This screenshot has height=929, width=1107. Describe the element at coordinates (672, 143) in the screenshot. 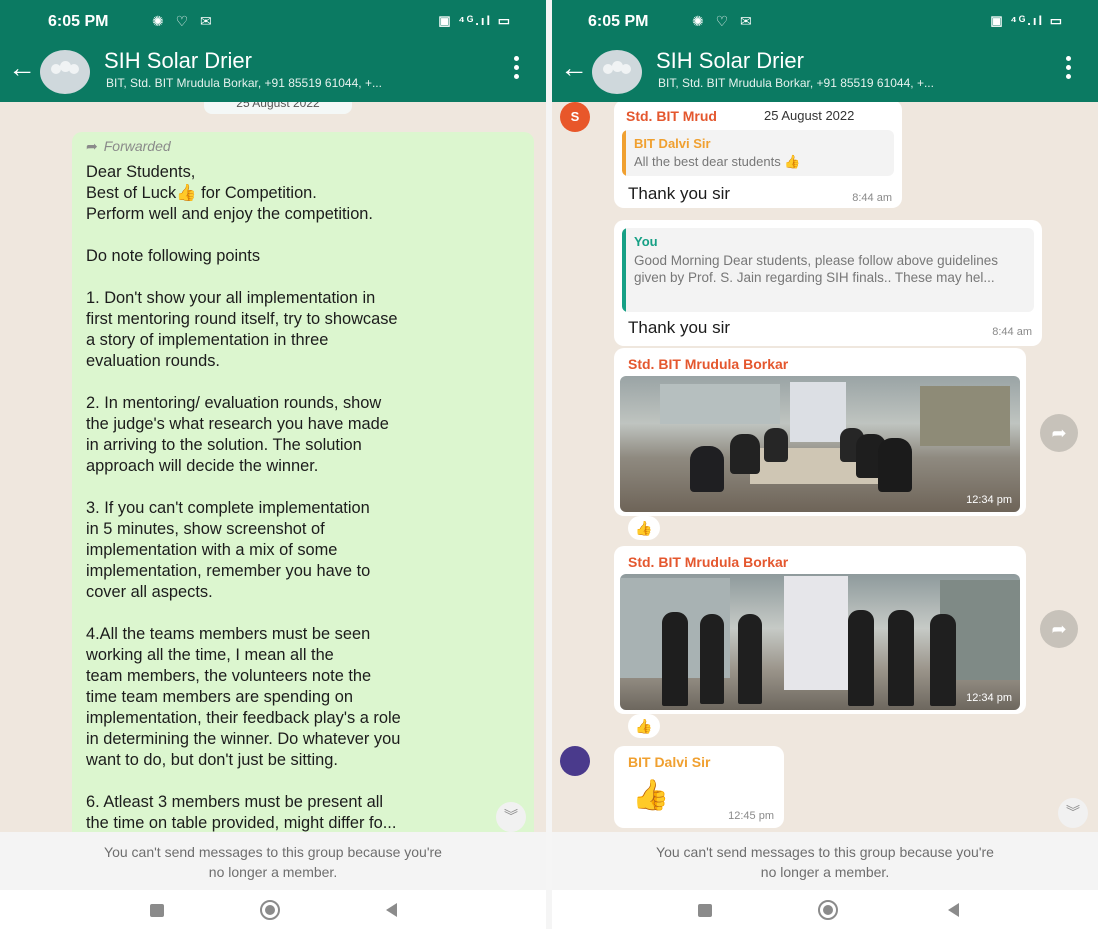

I see `quote-sender: BIT Dalvi Sir` at that location.